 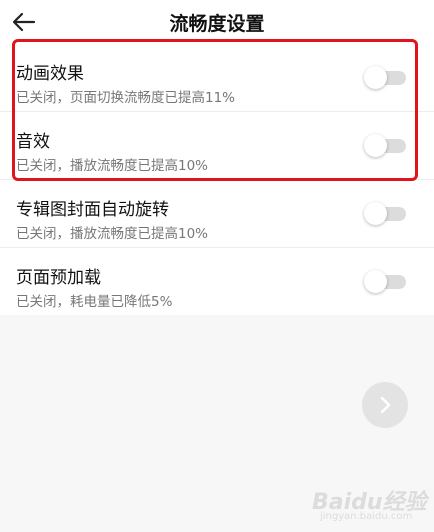 I want to click on sound-effect-toggle, so click(x=385, y=145).